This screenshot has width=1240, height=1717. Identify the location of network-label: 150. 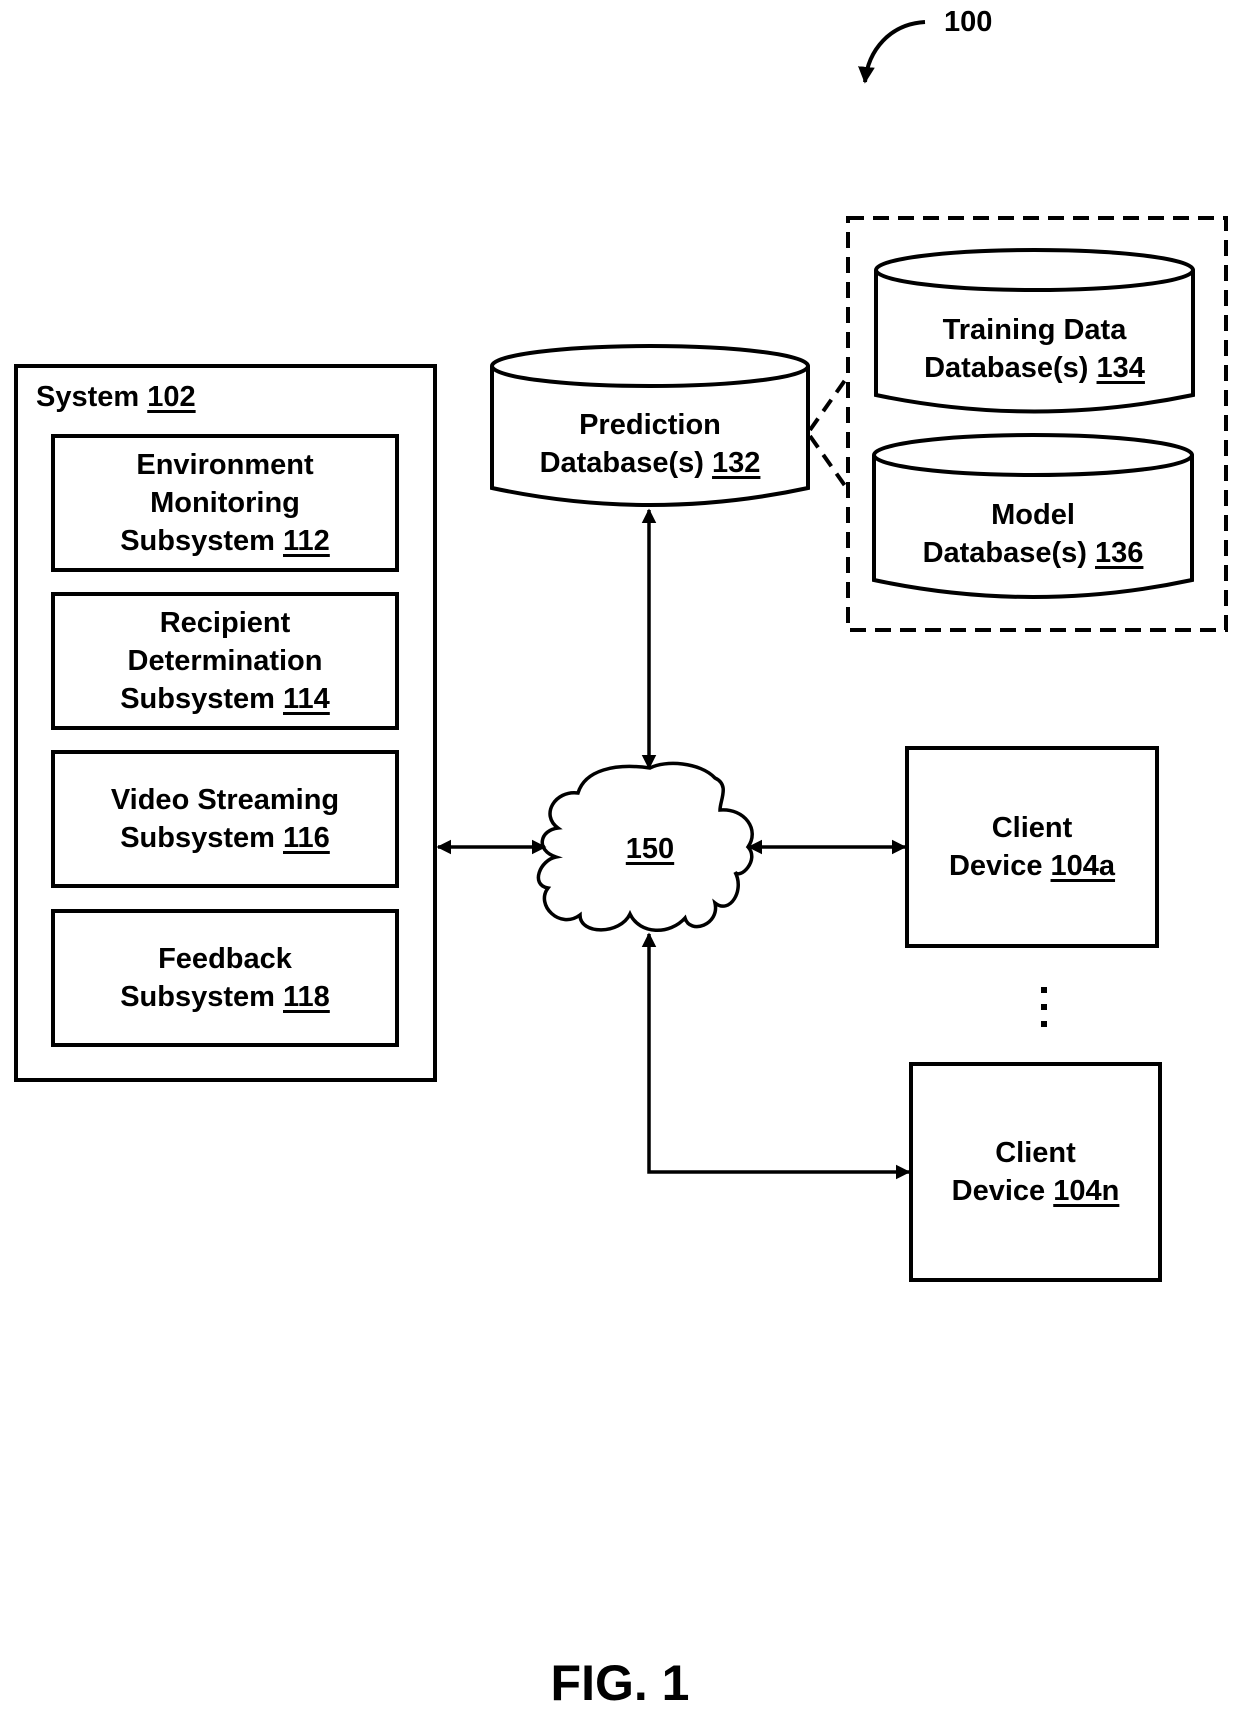
(650, 849).